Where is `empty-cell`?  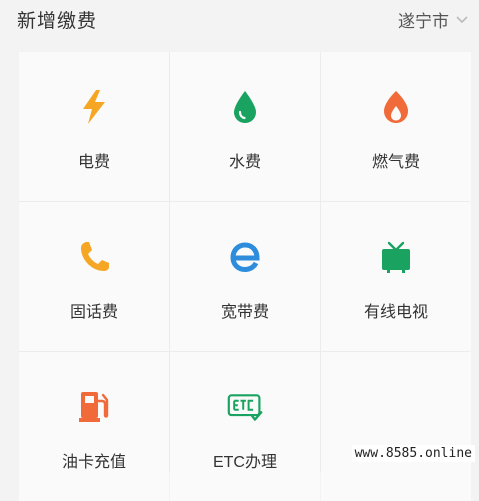 empty-cell is located at coordinates (396, 426).